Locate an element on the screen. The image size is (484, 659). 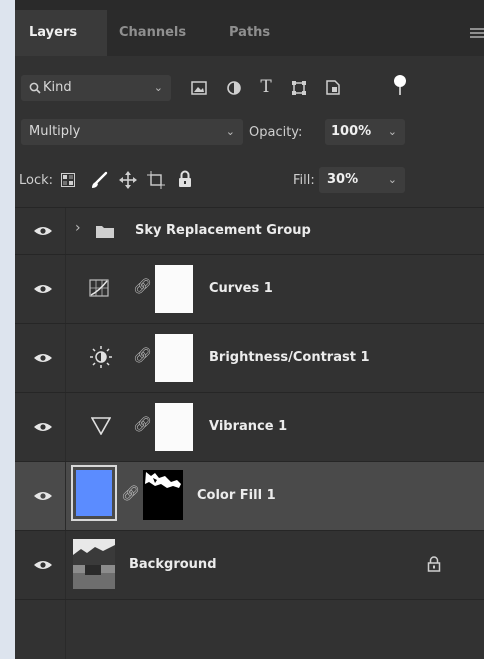
layer-name: Sky Replacement Group is located at coordinates (223, 230).